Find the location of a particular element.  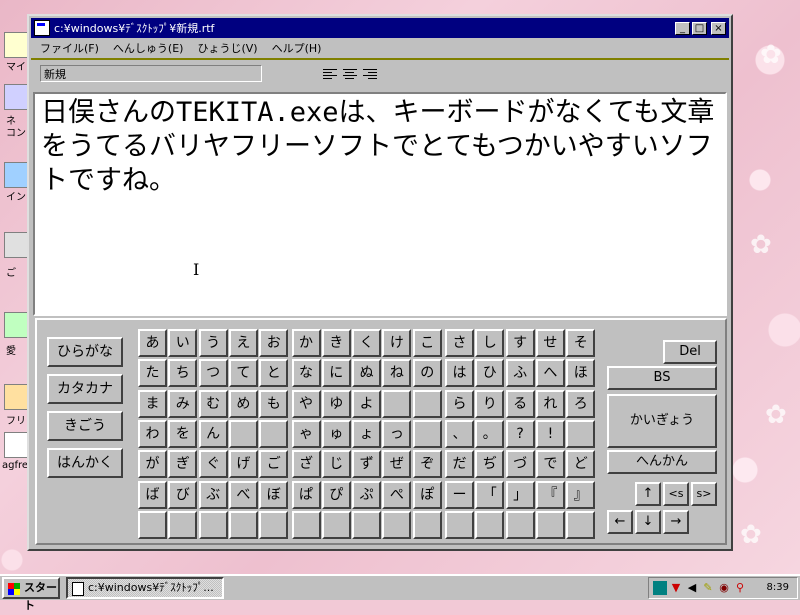

align-right-icon is located at coordinates (370, 75).